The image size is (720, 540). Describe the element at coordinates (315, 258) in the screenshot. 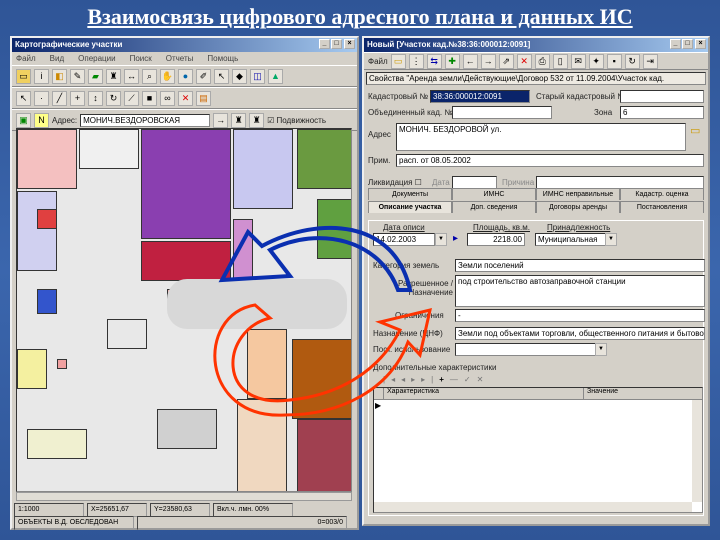

I see `blue-arrow` at that location.